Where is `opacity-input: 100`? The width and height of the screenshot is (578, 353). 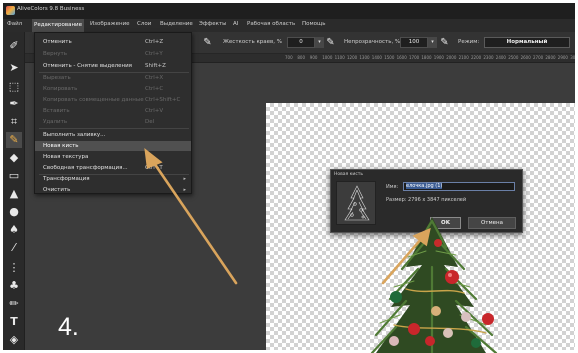
opacity-input: 100 is located at coordinates (414, 42).